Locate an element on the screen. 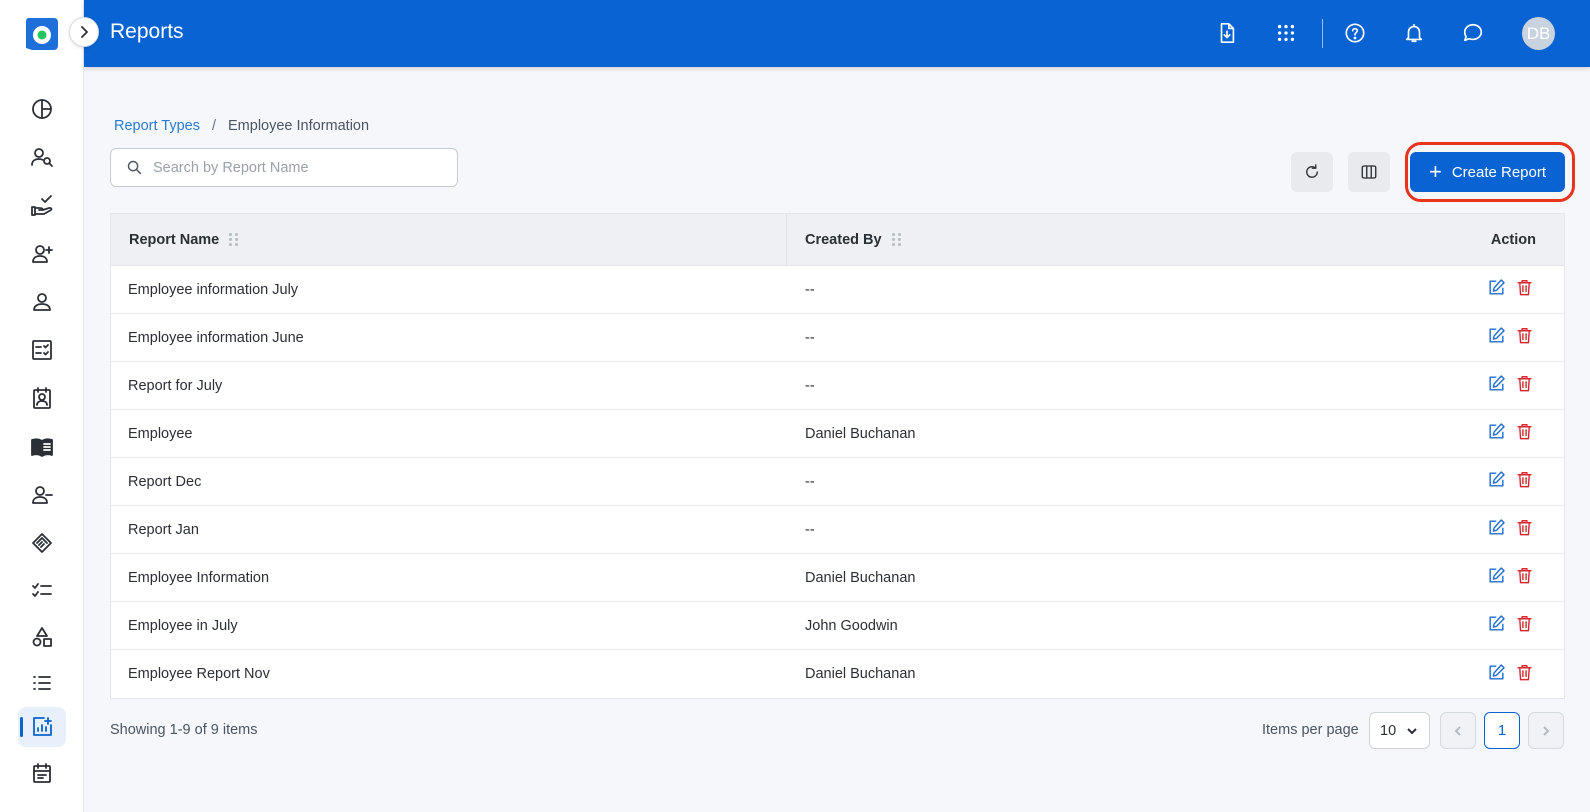 This screenshot has width=1590, height=812. search-input is located at coordinates (298, 167).